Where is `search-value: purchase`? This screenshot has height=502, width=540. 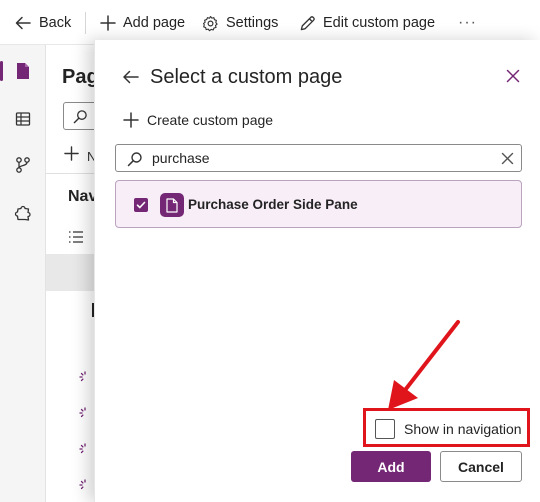
search-value: purchase is located at coordinates (181, 158).